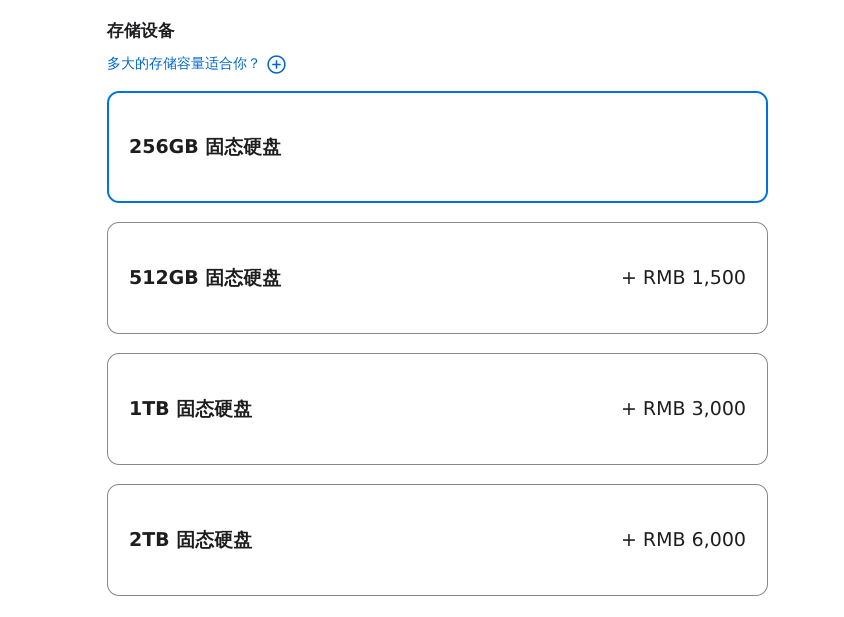 The image size is (844, 617). I want to click on storage-option-card: 256GB 固态硬盘, so click(437, 147).